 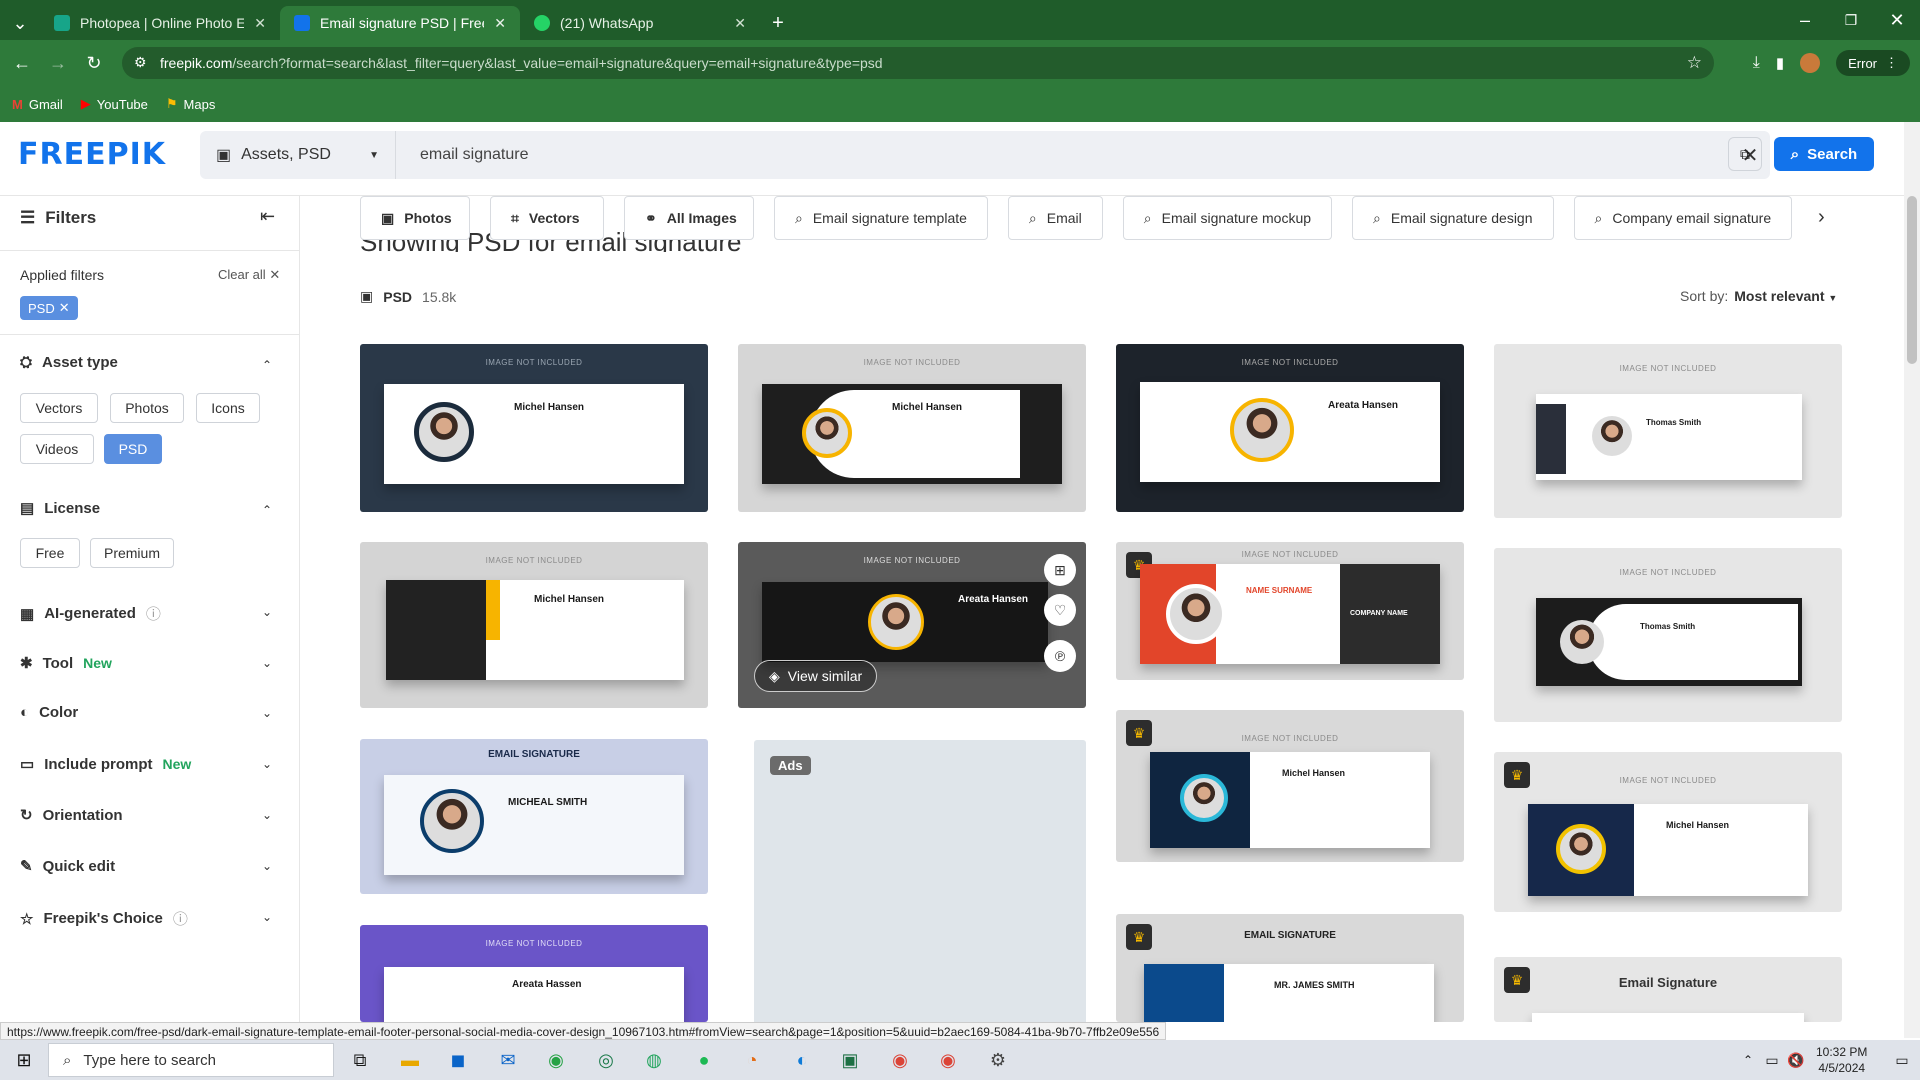 I want to click on chrome-profile-icon: ◉, so click(x=948, y=1060).